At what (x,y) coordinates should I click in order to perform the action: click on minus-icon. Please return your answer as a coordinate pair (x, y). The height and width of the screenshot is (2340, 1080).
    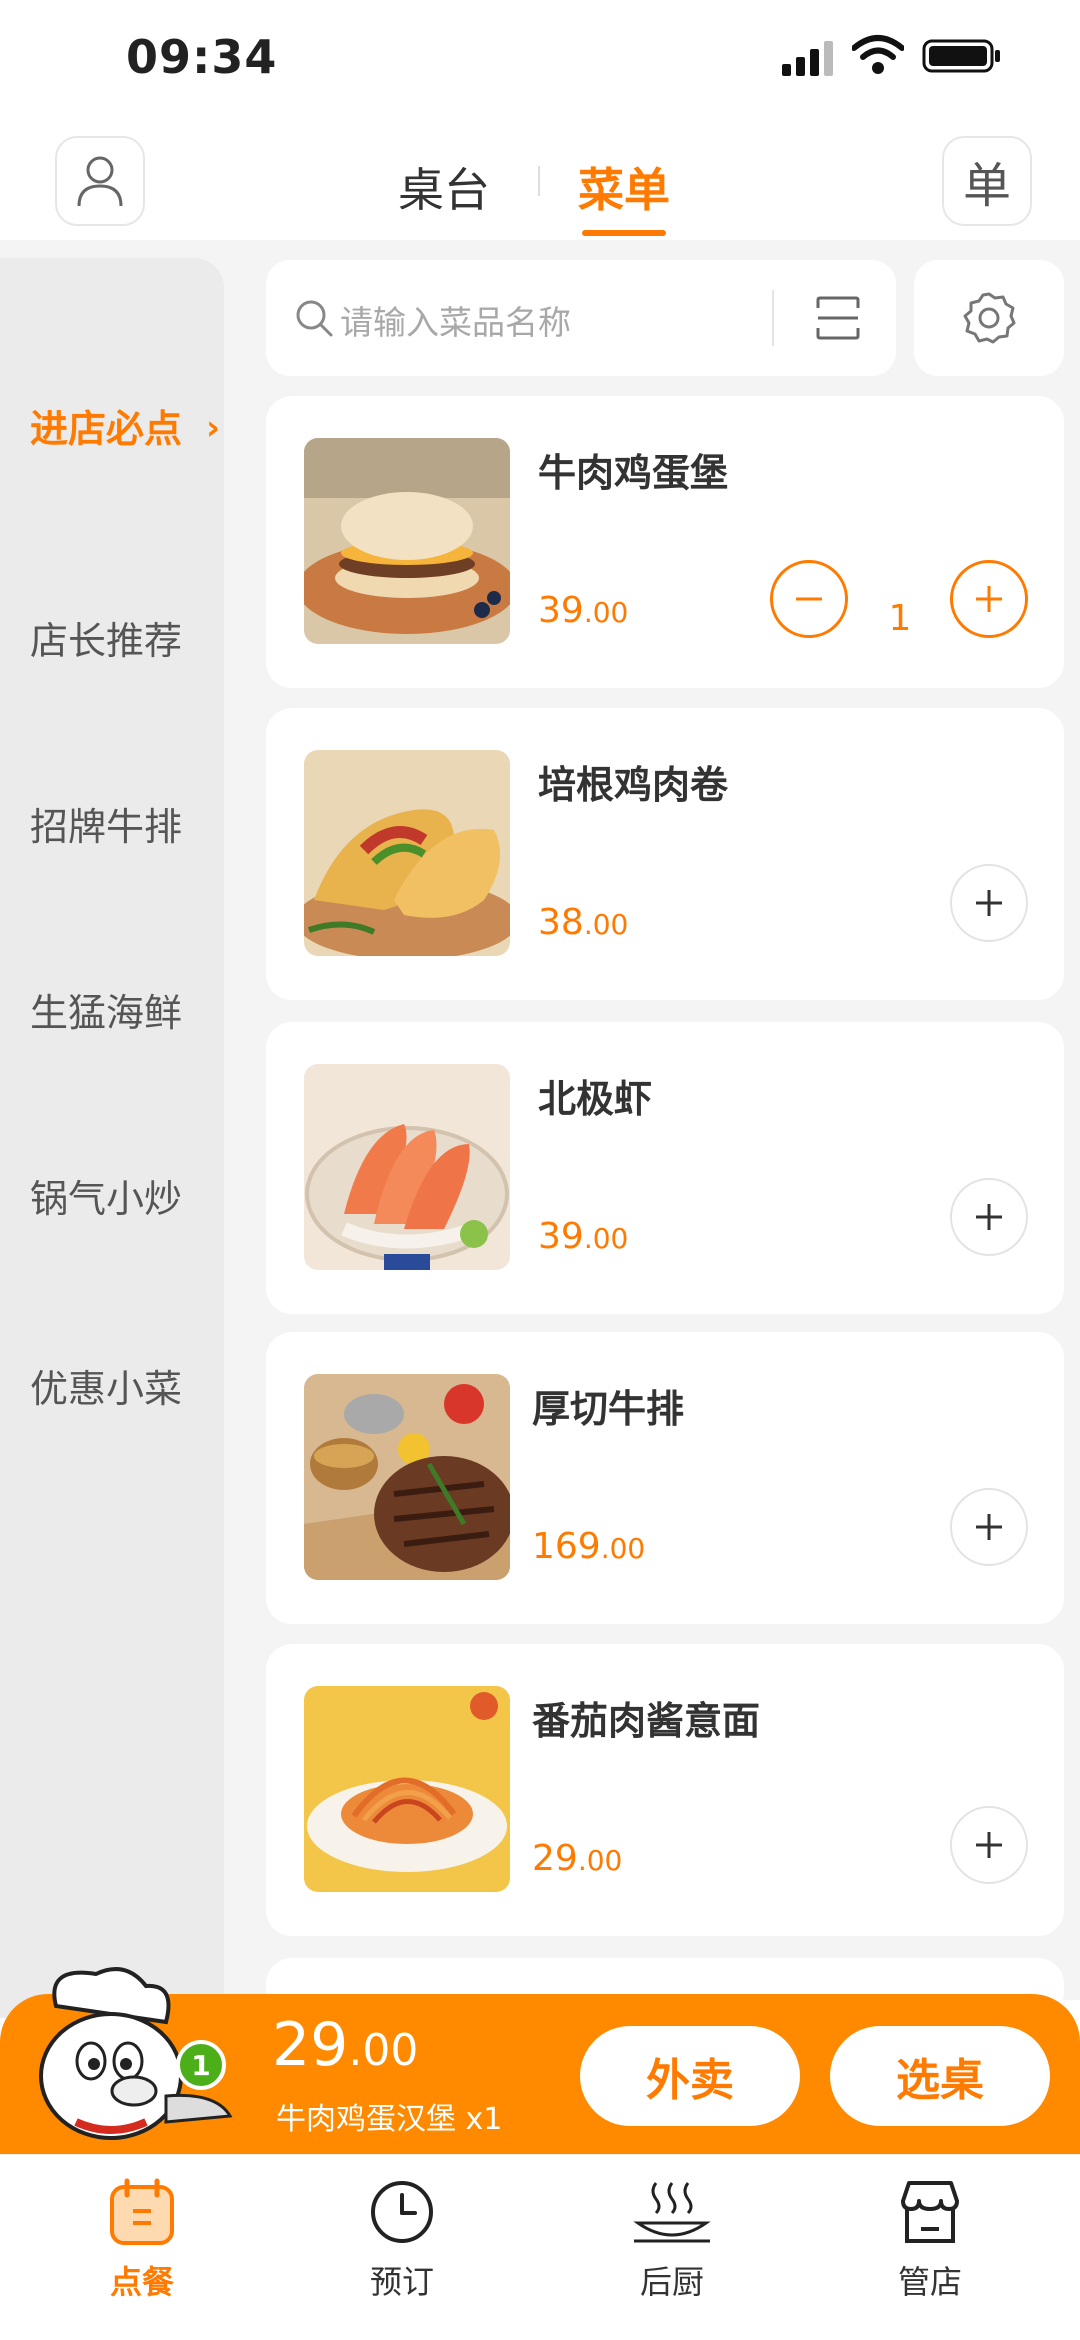
    Looking at the image, I should click on (809, 599).